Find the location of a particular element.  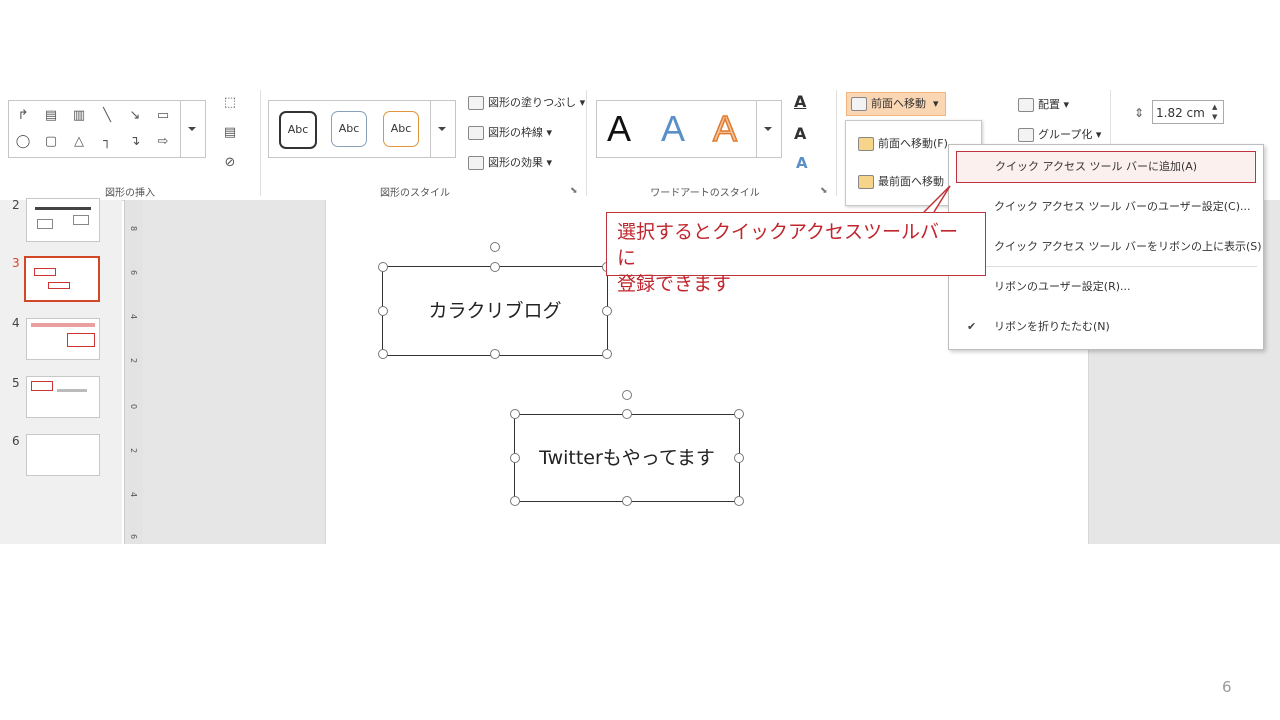

annotation-callout: 選択するとクイックアクセスツールバーに 登録できます is located at coordinates (796, 253).